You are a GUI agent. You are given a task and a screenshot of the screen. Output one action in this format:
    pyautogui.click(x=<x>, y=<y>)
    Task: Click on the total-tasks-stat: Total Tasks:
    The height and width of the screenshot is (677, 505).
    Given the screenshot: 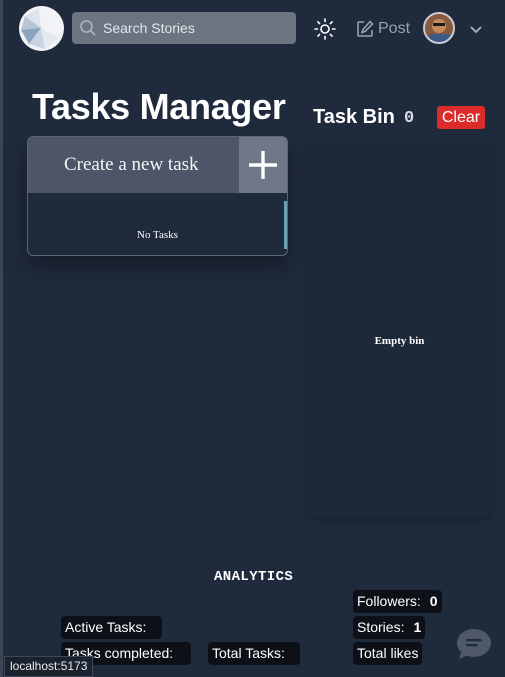 What is the action you would take?
    pyautogui.click(x=254, y=653)
    